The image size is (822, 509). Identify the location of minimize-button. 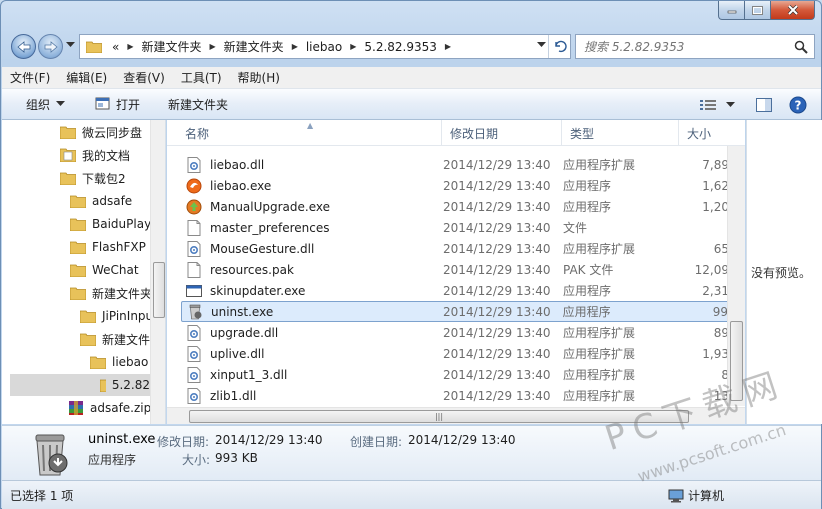
(731, 10).